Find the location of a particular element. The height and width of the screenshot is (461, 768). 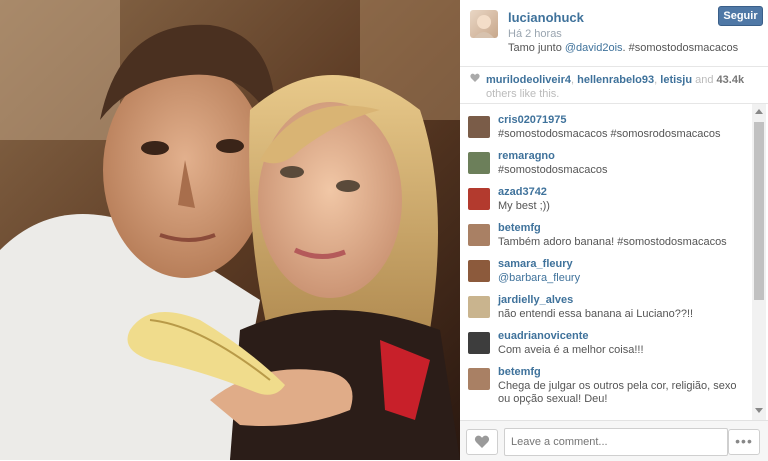

comment-text: Com aveia é a melhor coisa!!! is located at coordinates (571, 350).